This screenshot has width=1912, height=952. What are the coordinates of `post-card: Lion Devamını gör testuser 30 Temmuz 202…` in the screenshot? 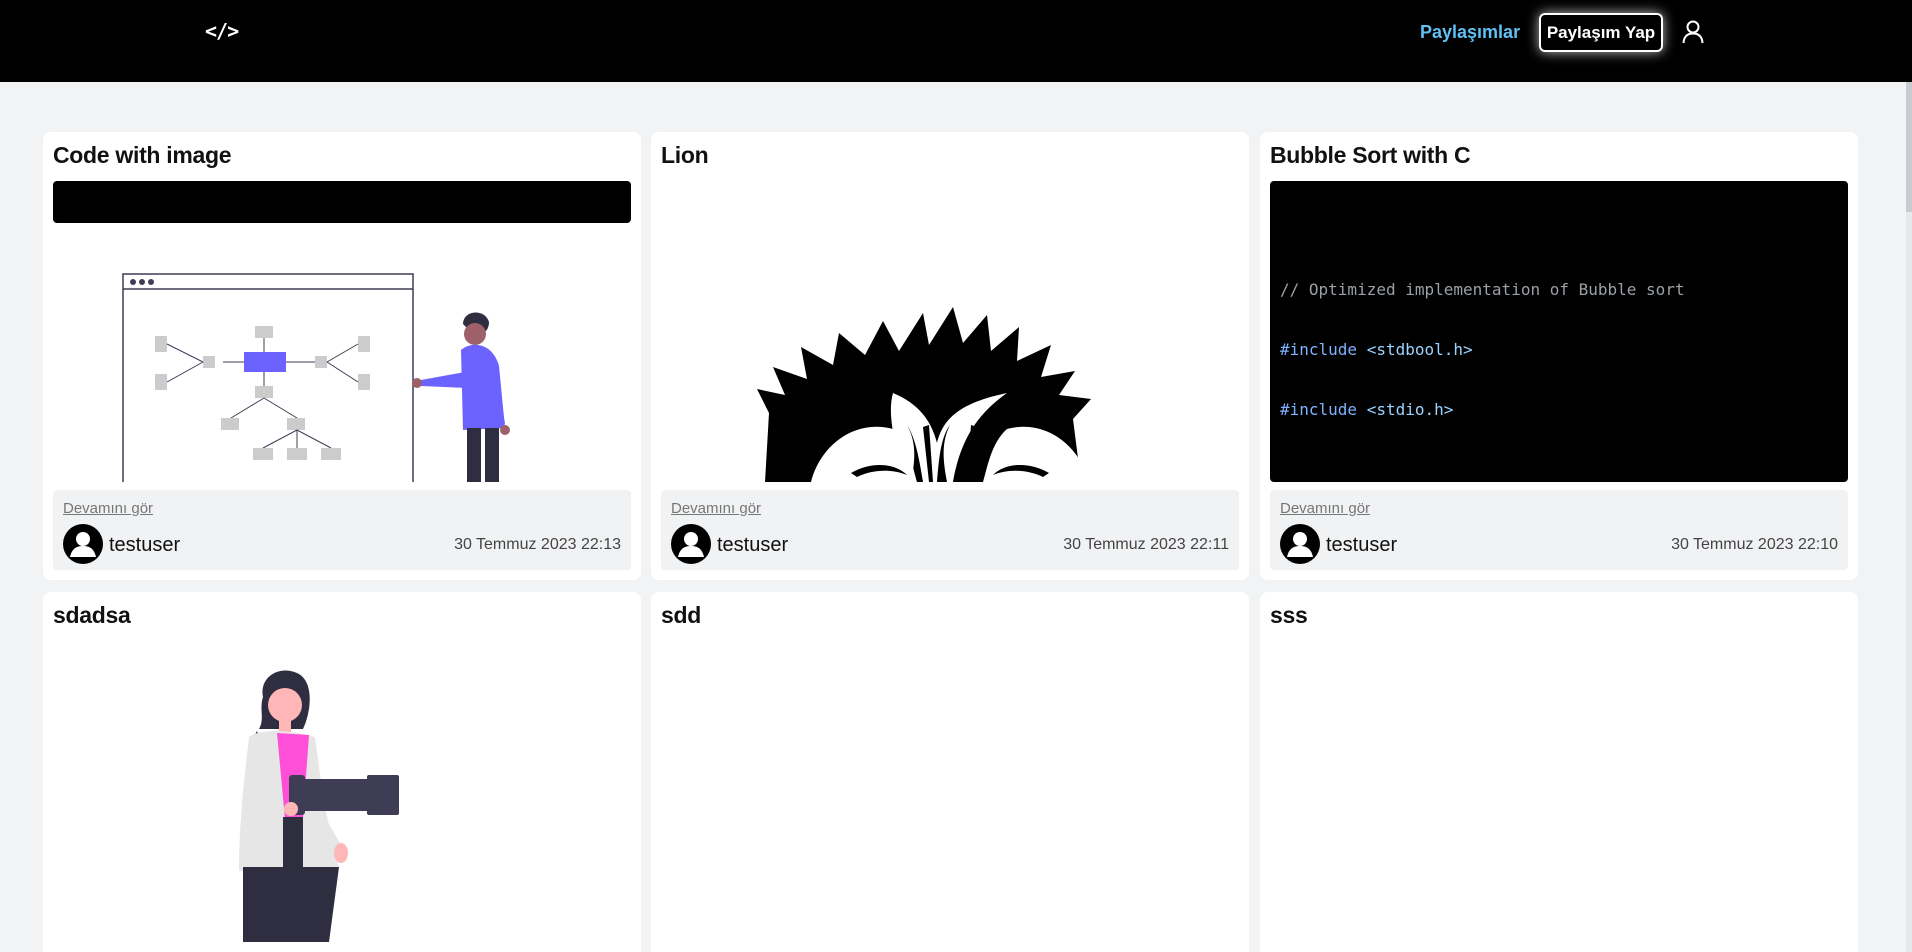 It's located at (950, 356).